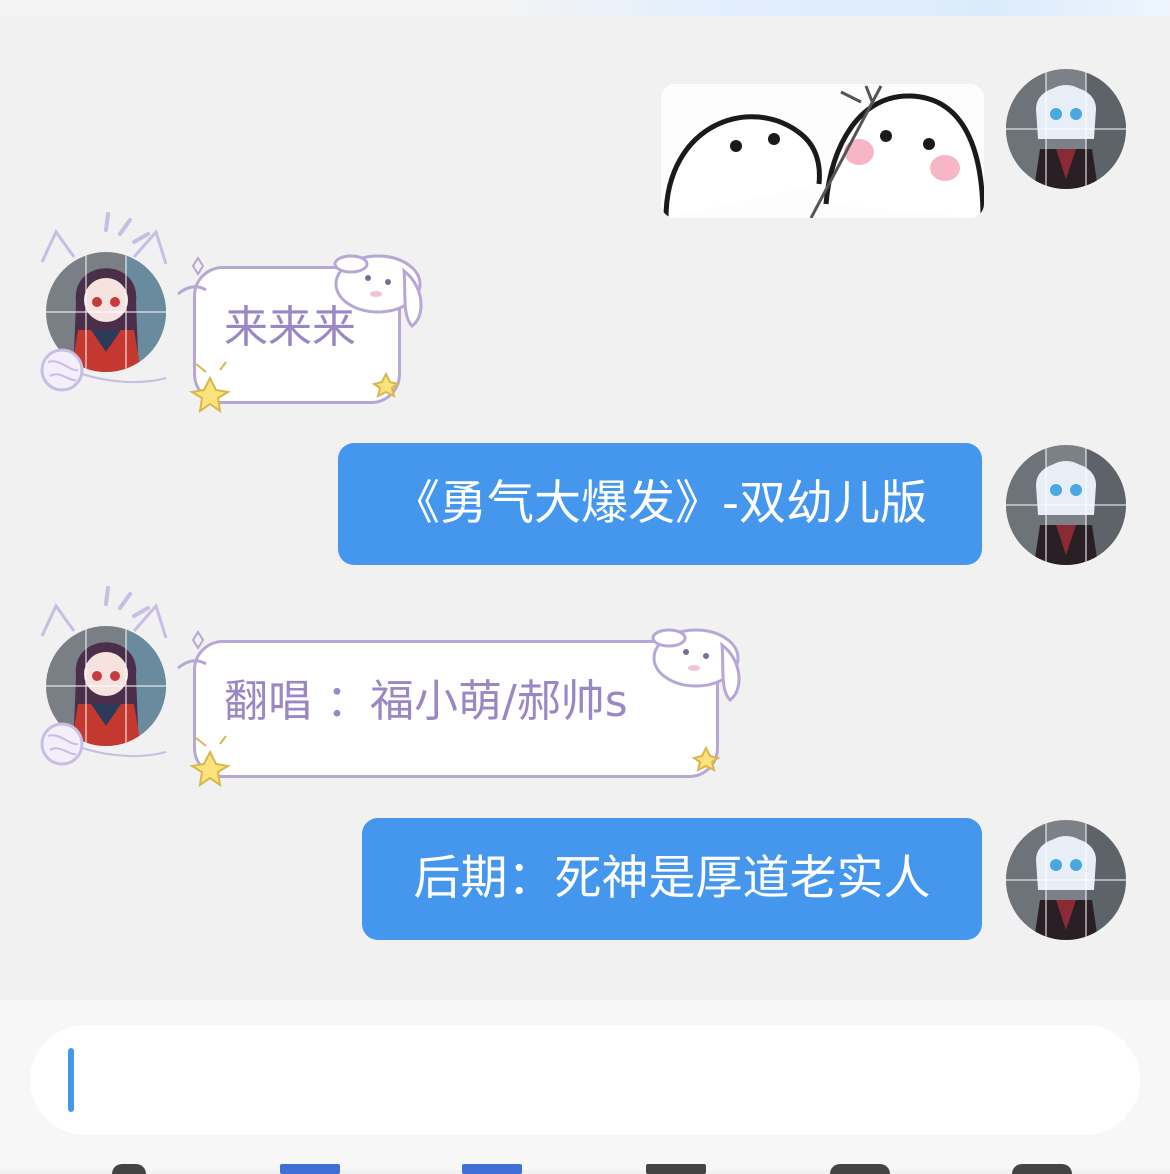 The image size is (1170, 1174). I want to click on image-icon, so click(310, 1169).